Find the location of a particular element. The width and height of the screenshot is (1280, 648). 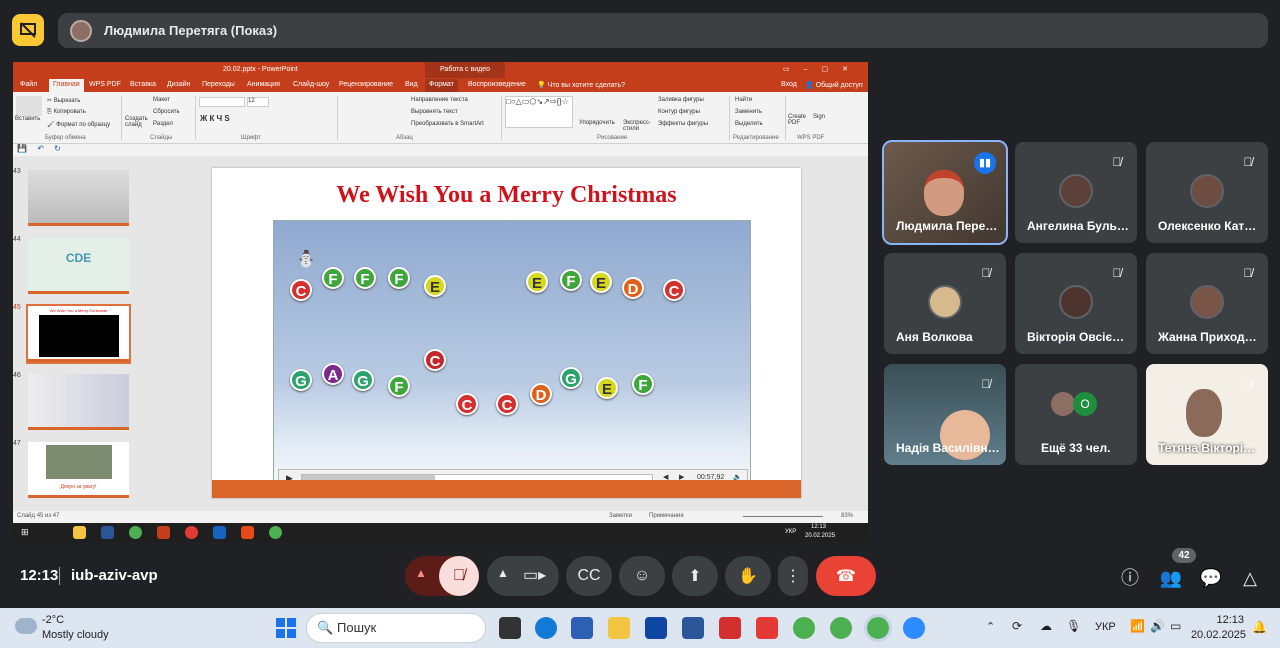

weather-temperature: -2°C is located at coordinates (53, 620).